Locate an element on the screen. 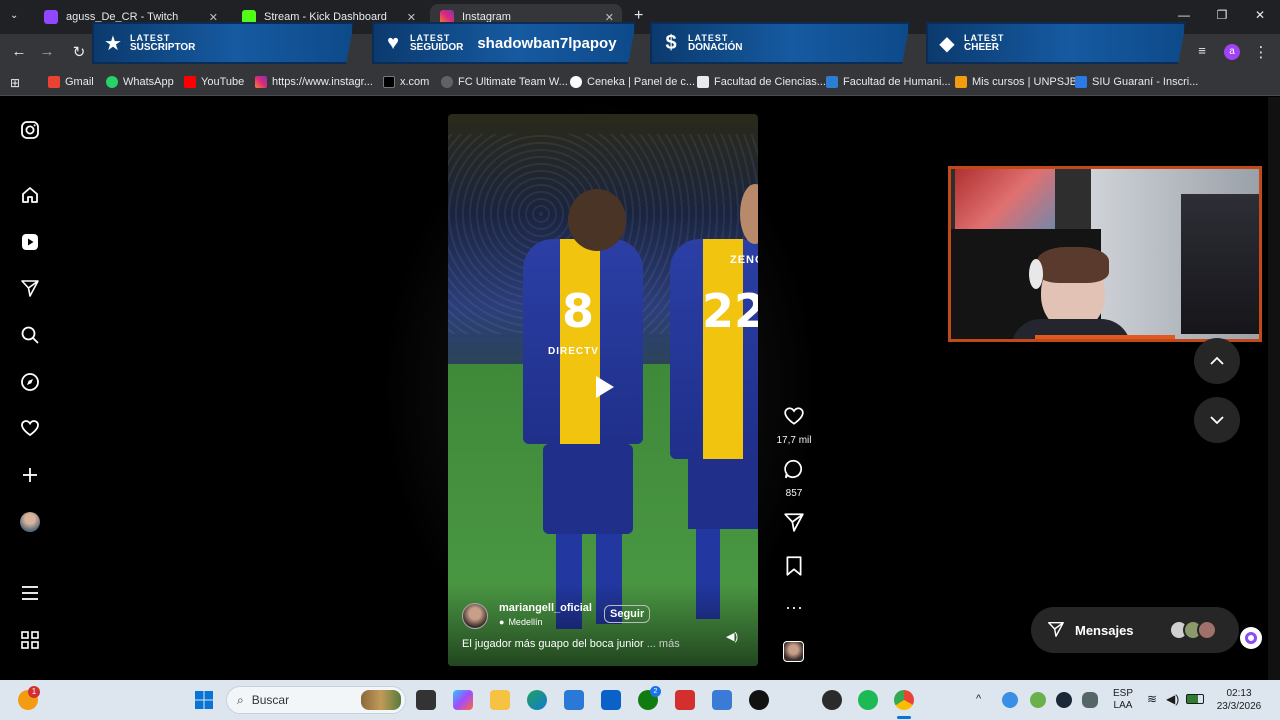 The width and height of the screenshot is (1280, 720). explore-icon is located at coordinates (30, 382).